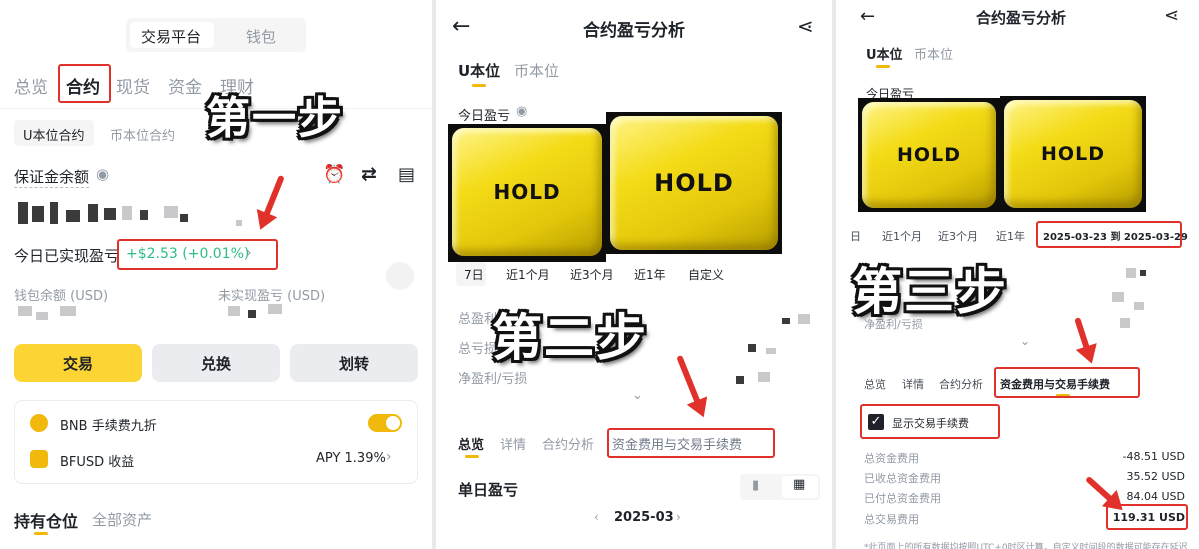  What do you see at coordinates (474, 274) in the screenshot?
I see `range-7d: 7日` at bounding box center [474, 274].